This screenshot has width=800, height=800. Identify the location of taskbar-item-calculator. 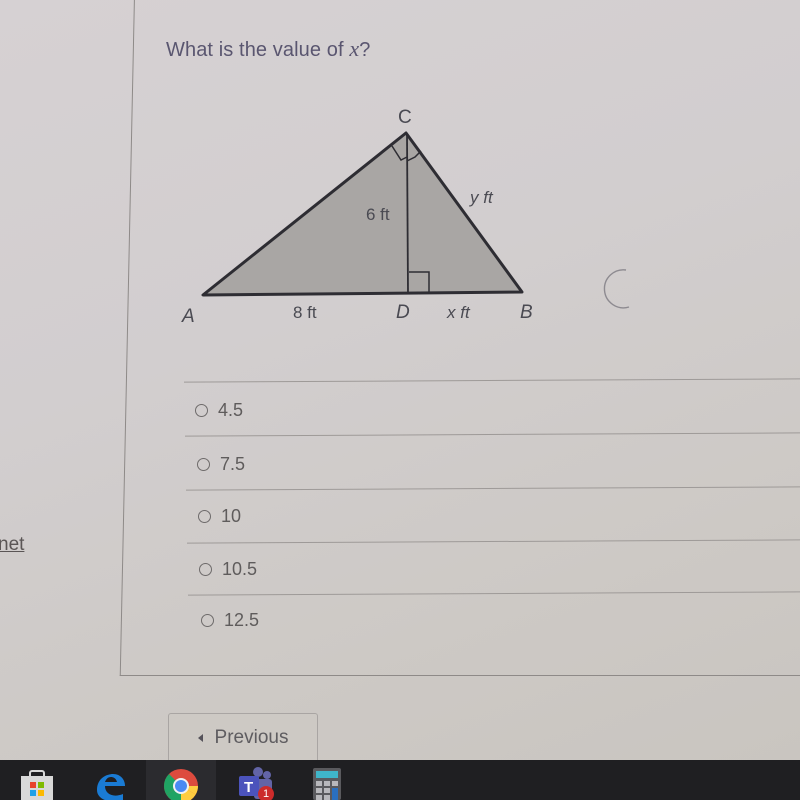
(329, 780).